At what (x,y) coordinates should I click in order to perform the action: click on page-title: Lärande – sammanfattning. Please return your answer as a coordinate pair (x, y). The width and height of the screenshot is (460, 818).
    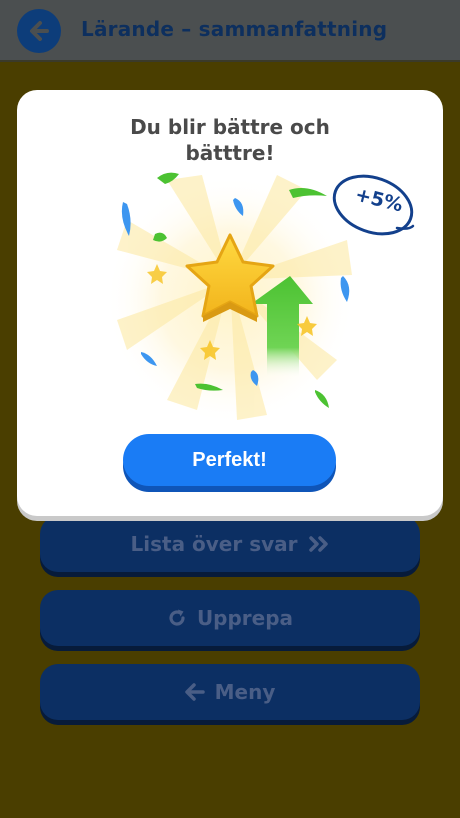
    Looking at the image, I should click on (234, 29).